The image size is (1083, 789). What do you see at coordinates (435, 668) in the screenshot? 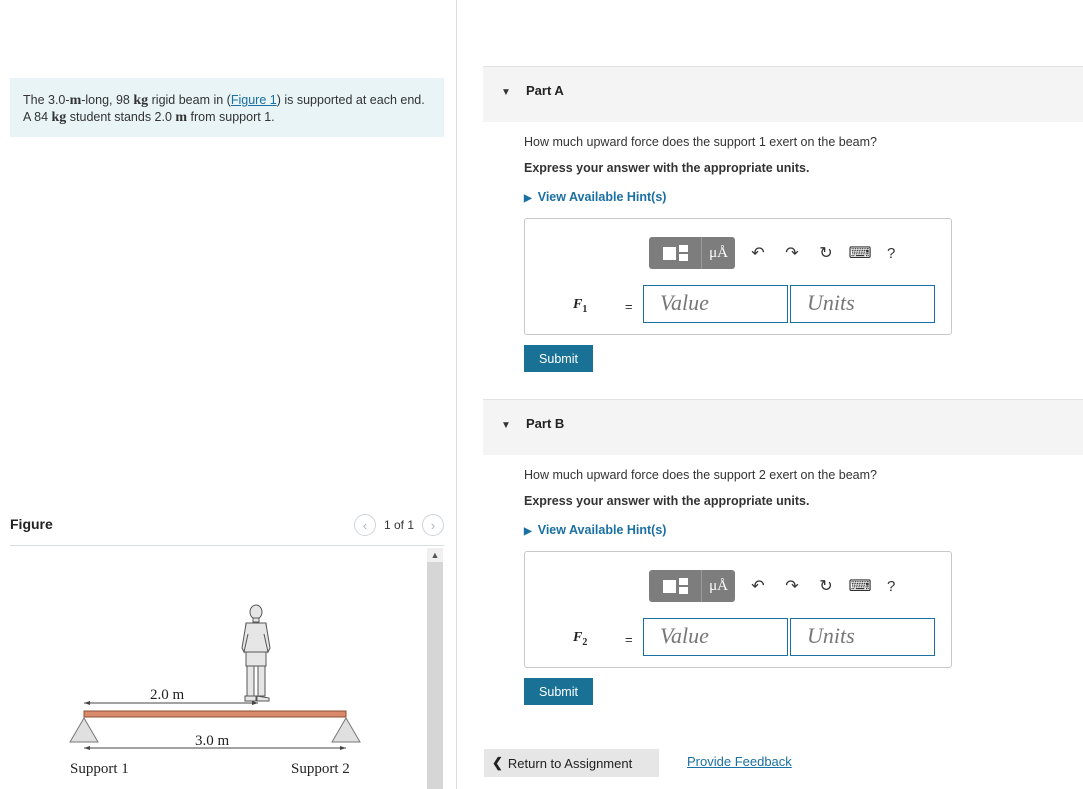
I see `figure-scrollbar` at bounding box center [435, 668].